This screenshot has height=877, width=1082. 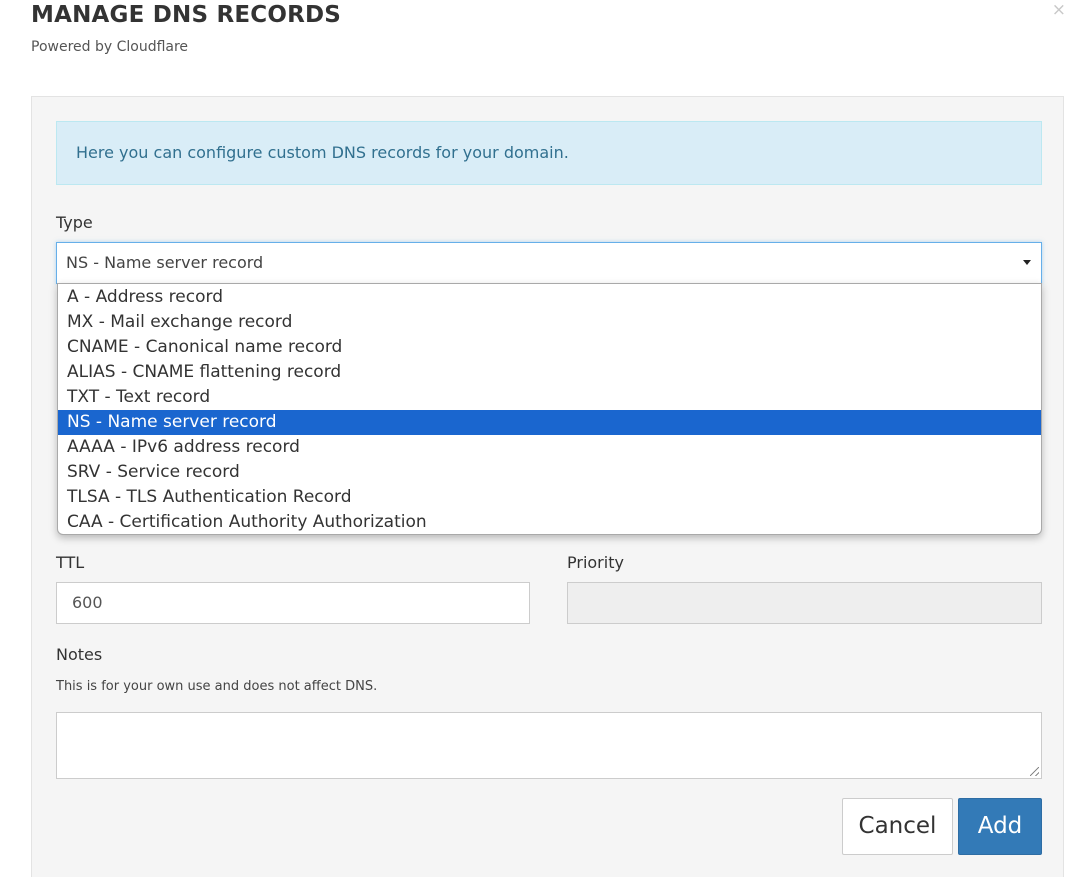 What do you see at coordinates (549, 745) in the screenshot?
I see `notes-textarea` at bounding box center [549, 745].